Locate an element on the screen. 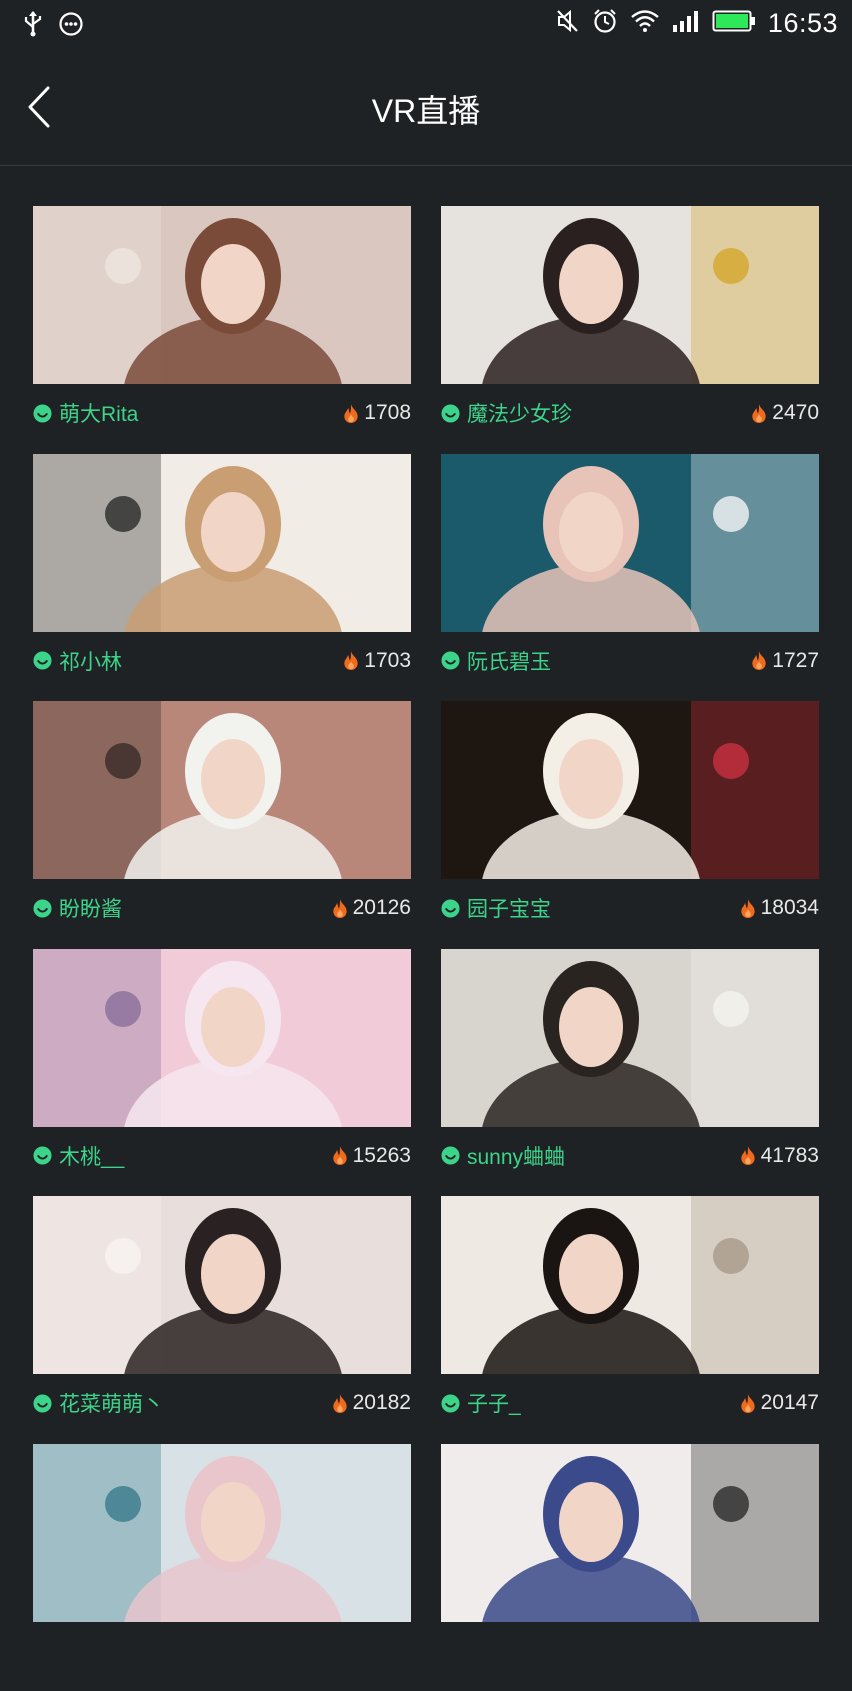  streamer-name: sunny蛐蛐 is located at coordinates (516, 1156).